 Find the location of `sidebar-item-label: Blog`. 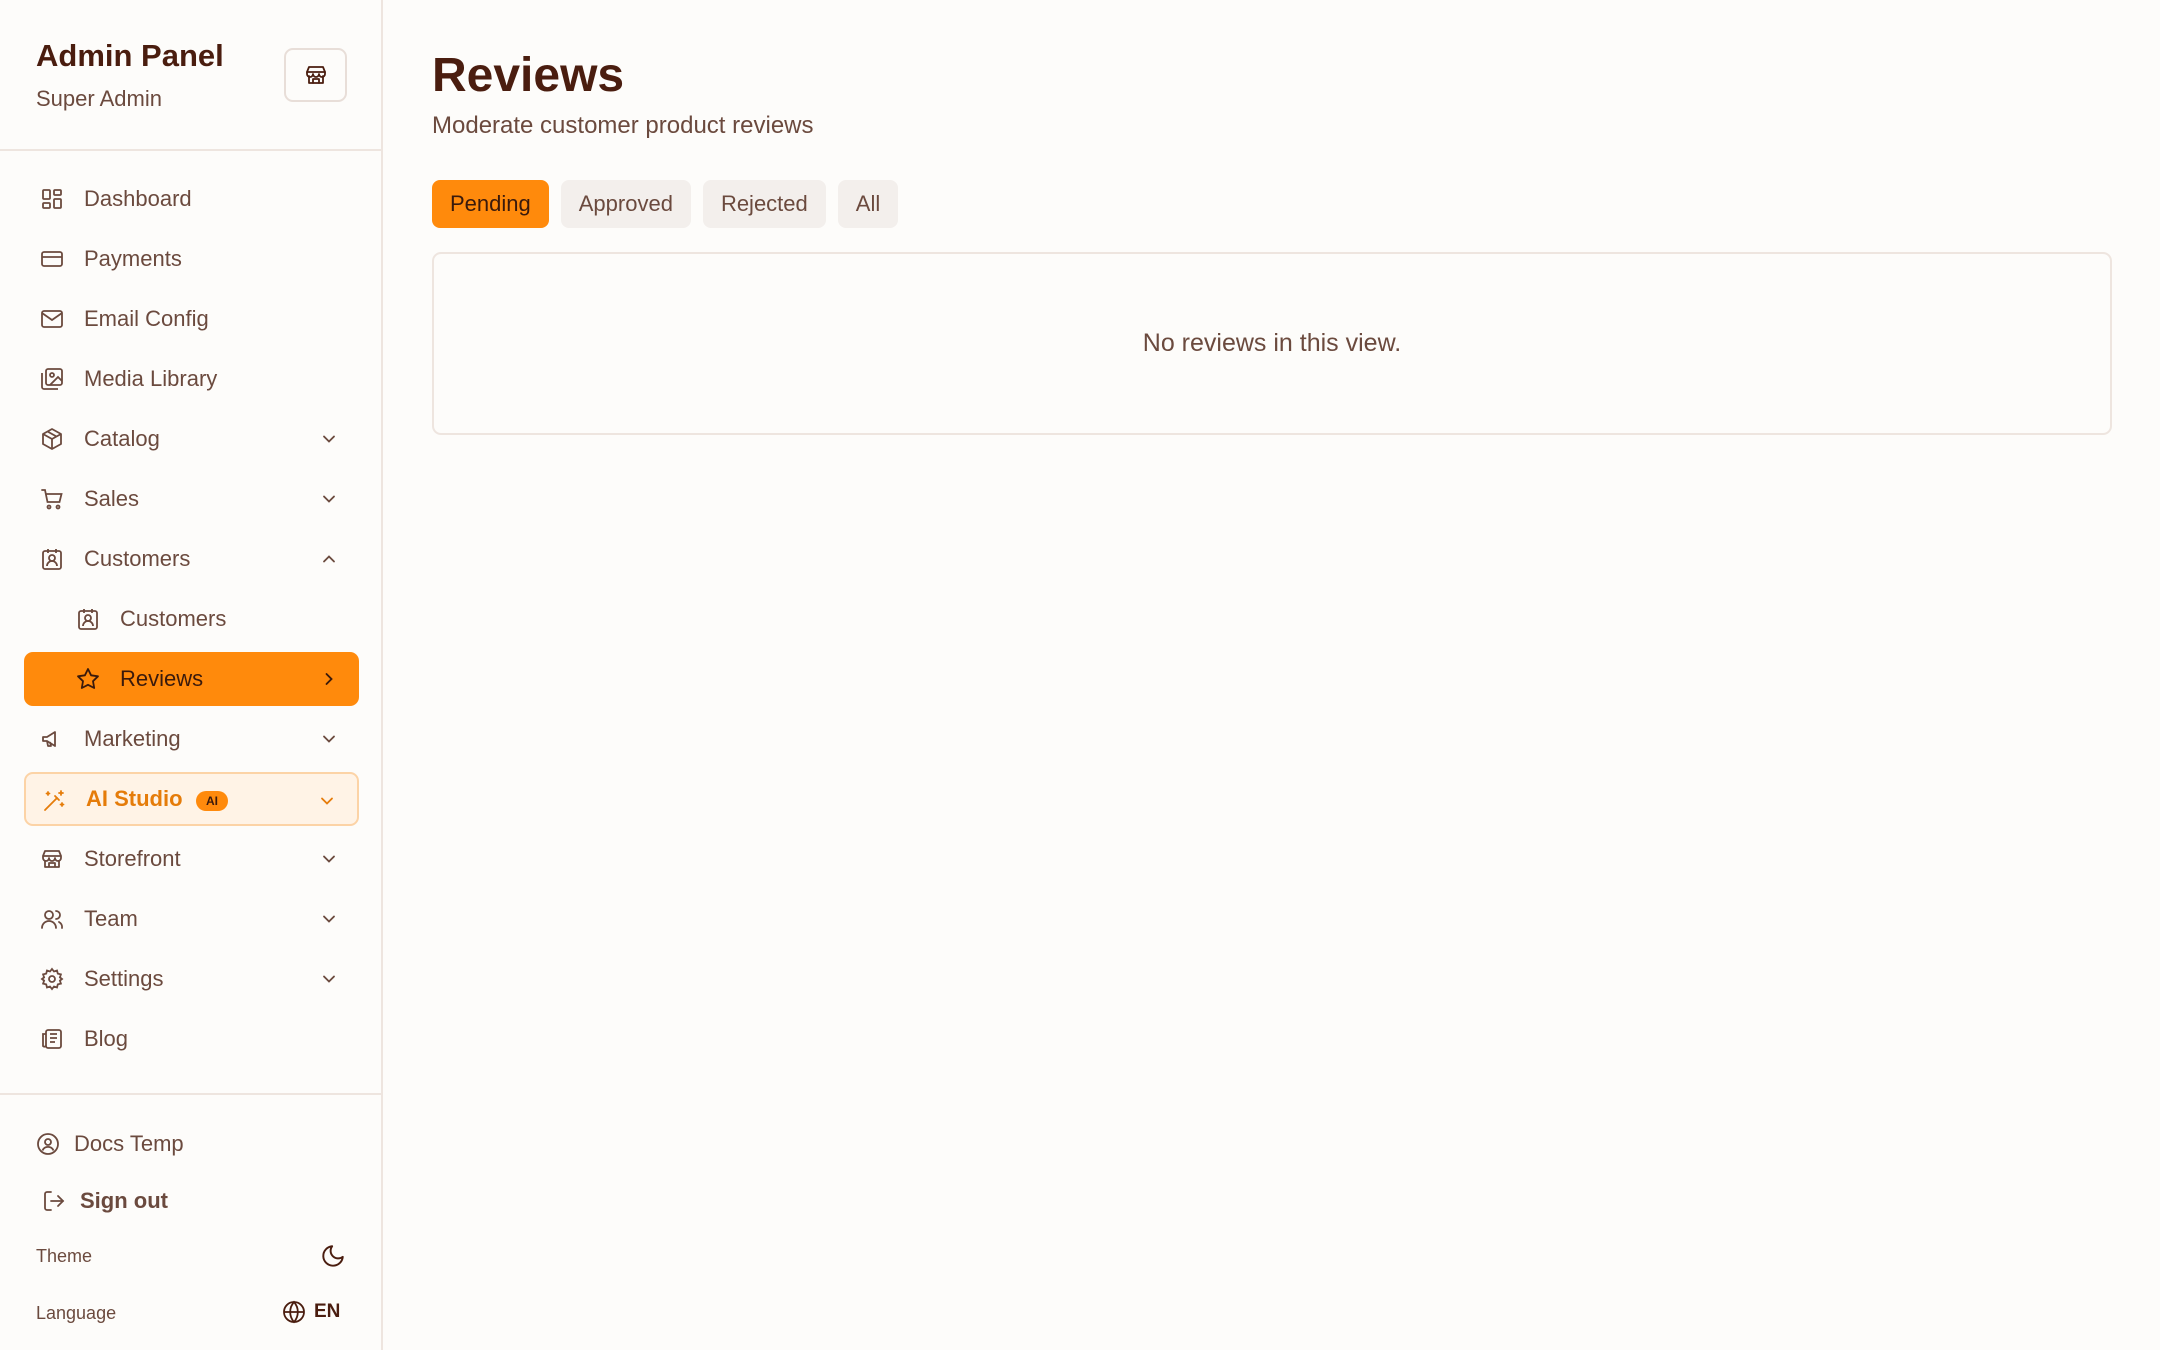

sidebar-item-label: Blog is located at coordinates (106, 1038).